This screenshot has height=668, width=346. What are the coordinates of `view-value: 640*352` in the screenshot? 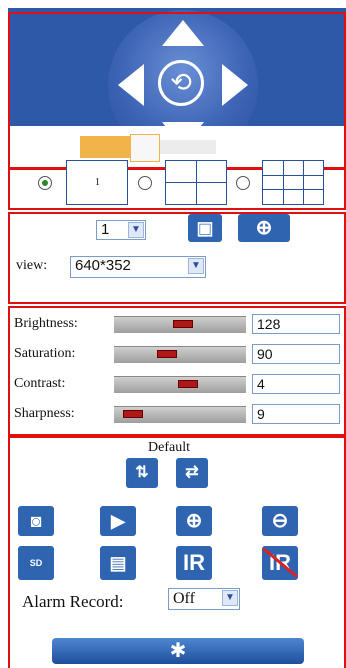 It's located at (103, 265).